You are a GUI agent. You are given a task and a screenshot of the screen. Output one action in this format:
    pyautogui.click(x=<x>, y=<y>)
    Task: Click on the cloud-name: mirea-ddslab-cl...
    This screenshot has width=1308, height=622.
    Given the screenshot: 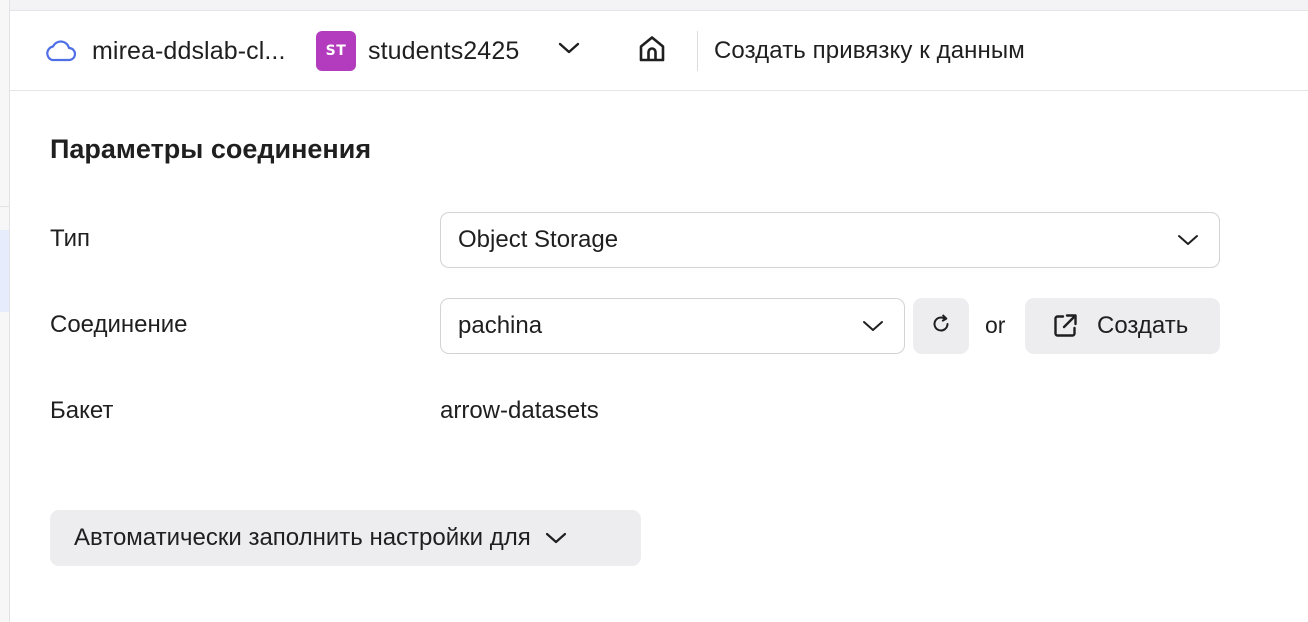 What is the action you would take?
    pyautogui.click(x=189, y=50)
    